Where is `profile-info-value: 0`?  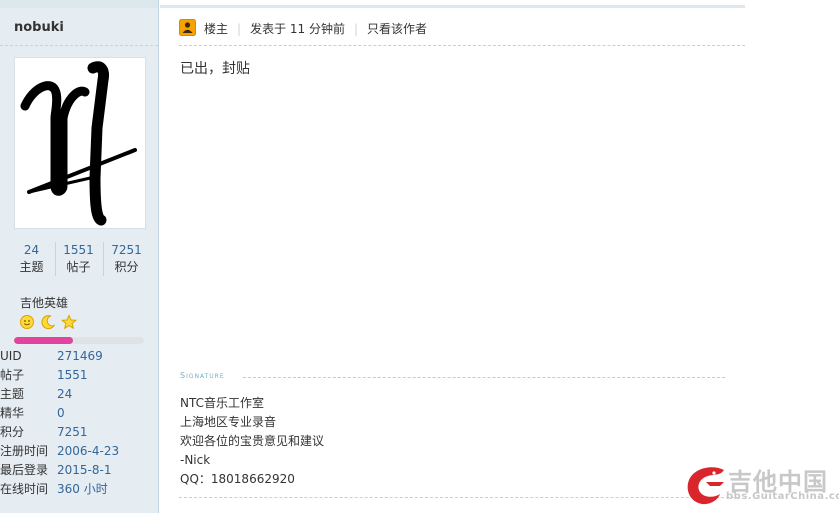 profile-info-value: 0 is located at coordinates (61, 413).